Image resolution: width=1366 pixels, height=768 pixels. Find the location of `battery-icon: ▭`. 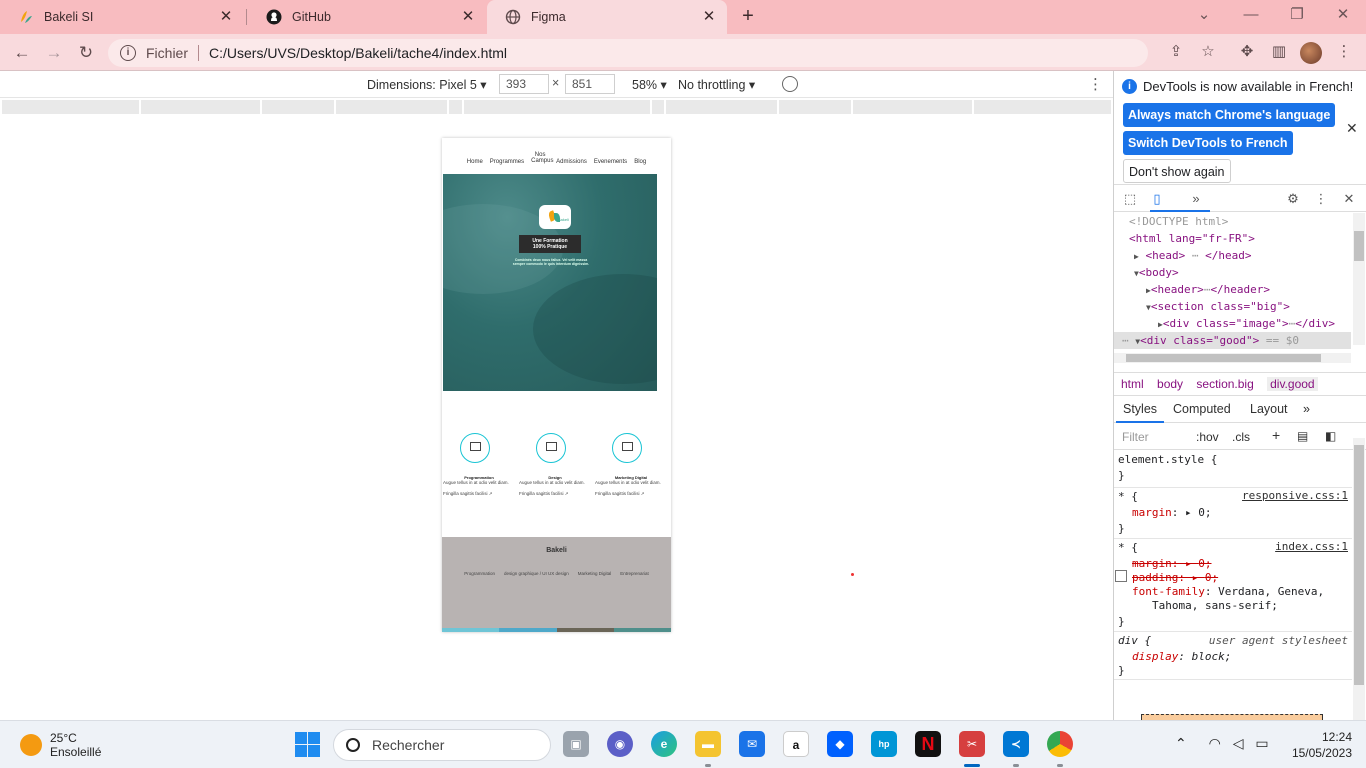

battery-icon: ▭ is located at coordinates (1261, 743).